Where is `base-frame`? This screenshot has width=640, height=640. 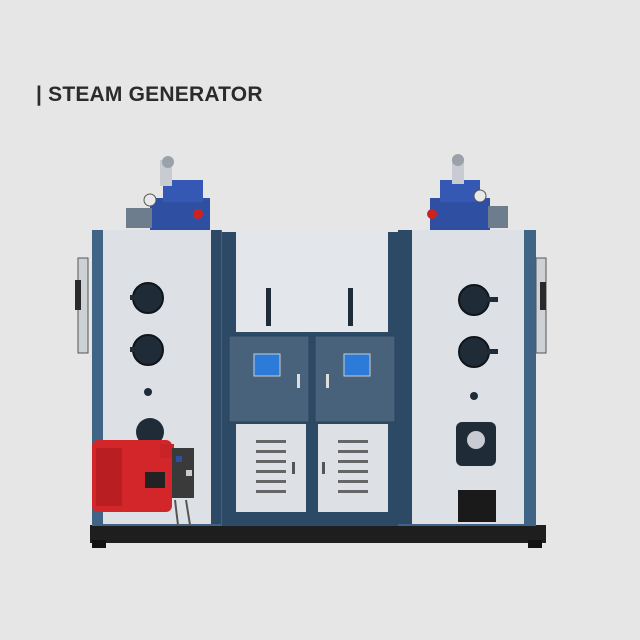 base-frame is located at coordinates (318, 534).